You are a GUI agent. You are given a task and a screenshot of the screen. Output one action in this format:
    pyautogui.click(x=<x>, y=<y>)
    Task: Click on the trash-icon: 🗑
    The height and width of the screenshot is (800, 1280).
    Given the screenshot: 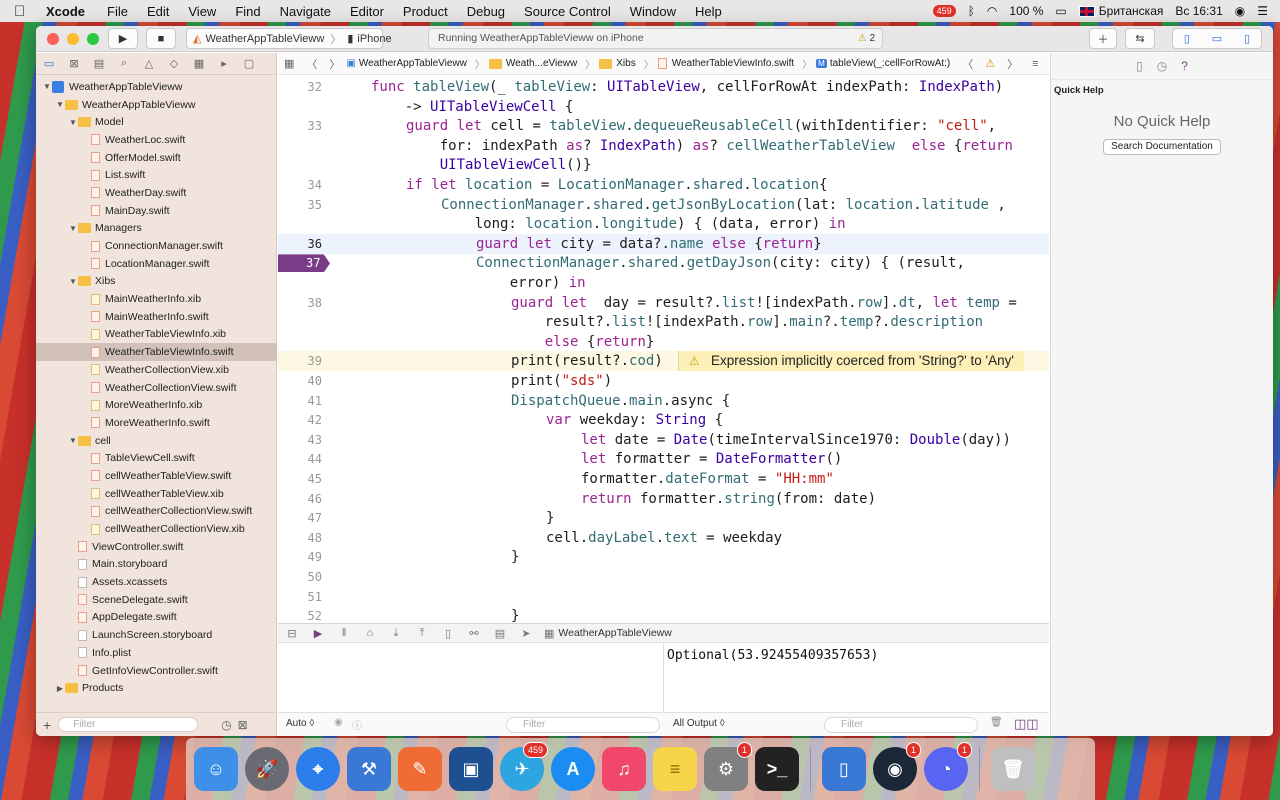 What is the action you would take?
    pyautogui.click(x=996, y=722)
    